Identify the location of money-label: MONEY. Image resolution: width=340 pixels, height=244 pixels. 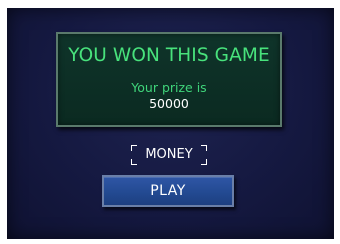
(169, 154).